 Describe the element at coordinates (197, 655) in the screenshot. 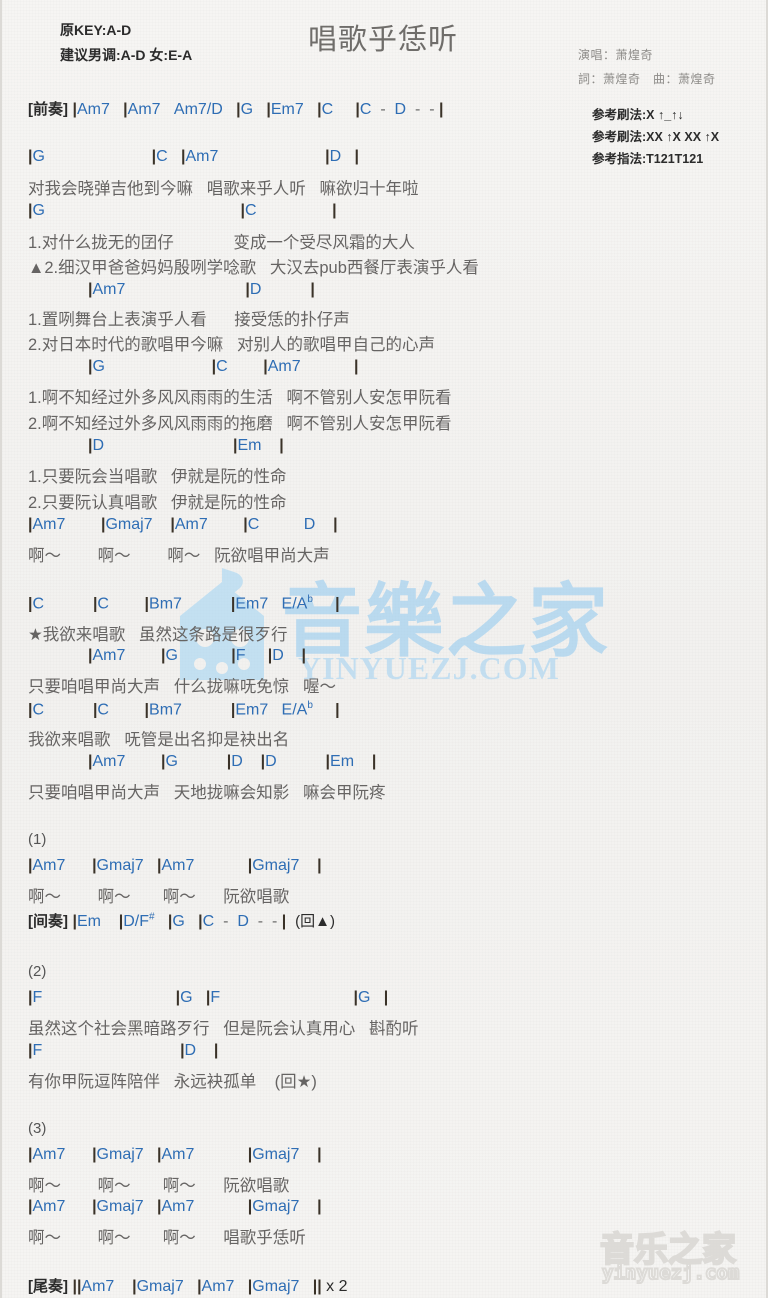

I see `chord-line: |Am7 |G |F |D |` at that location.